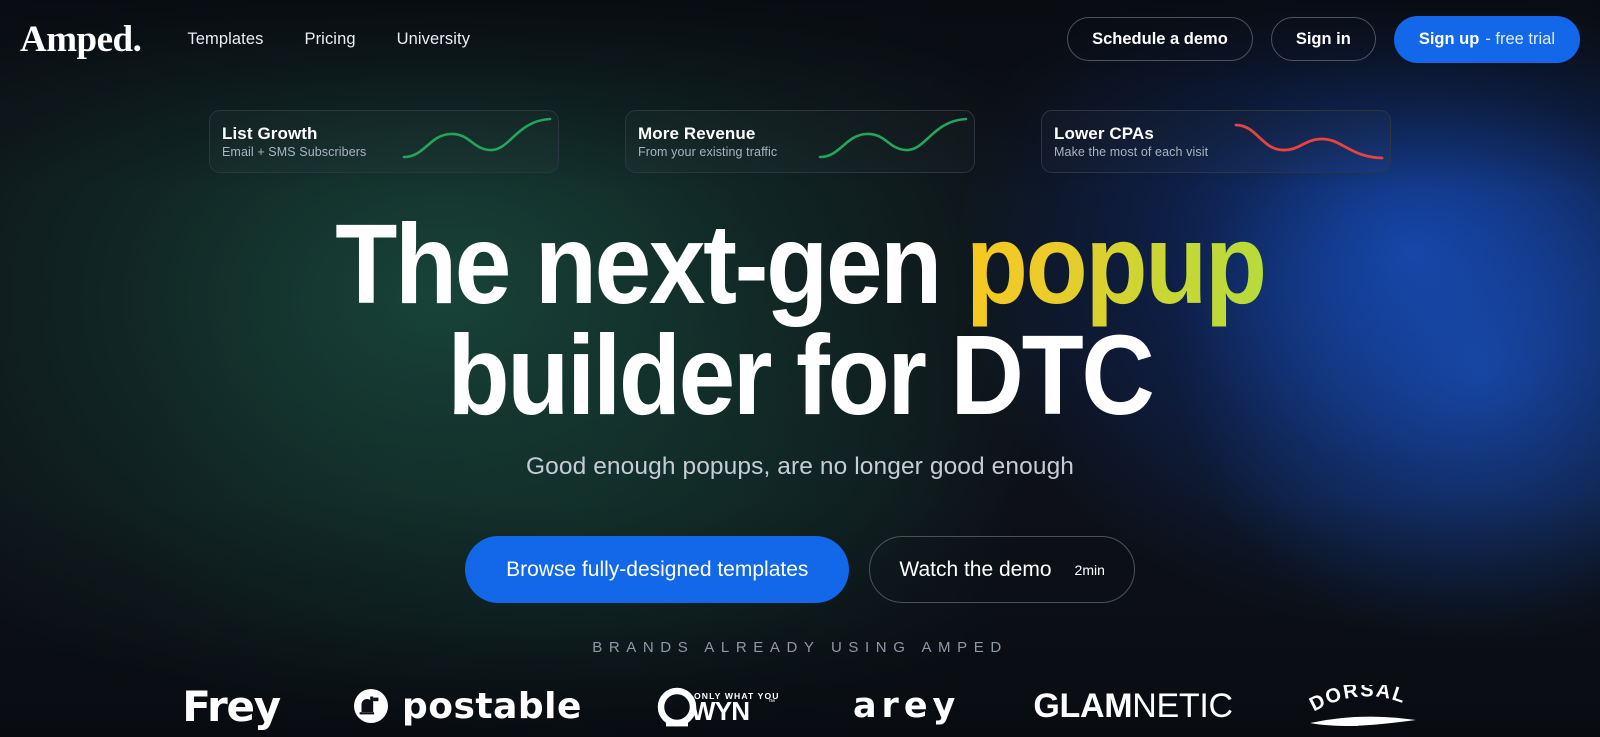  I want to click on sparkline-down-icon, so click(1309, 141).